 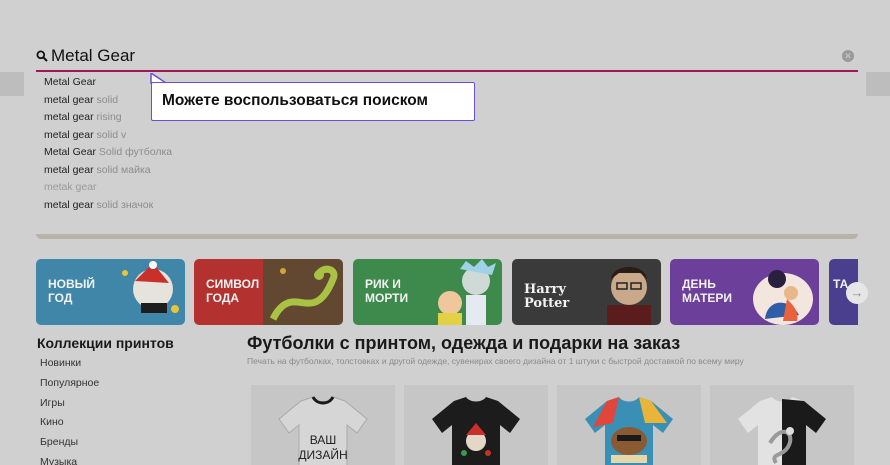 I want to click on suggestion-item: metal gear solid v, so click(x=169, y=136).